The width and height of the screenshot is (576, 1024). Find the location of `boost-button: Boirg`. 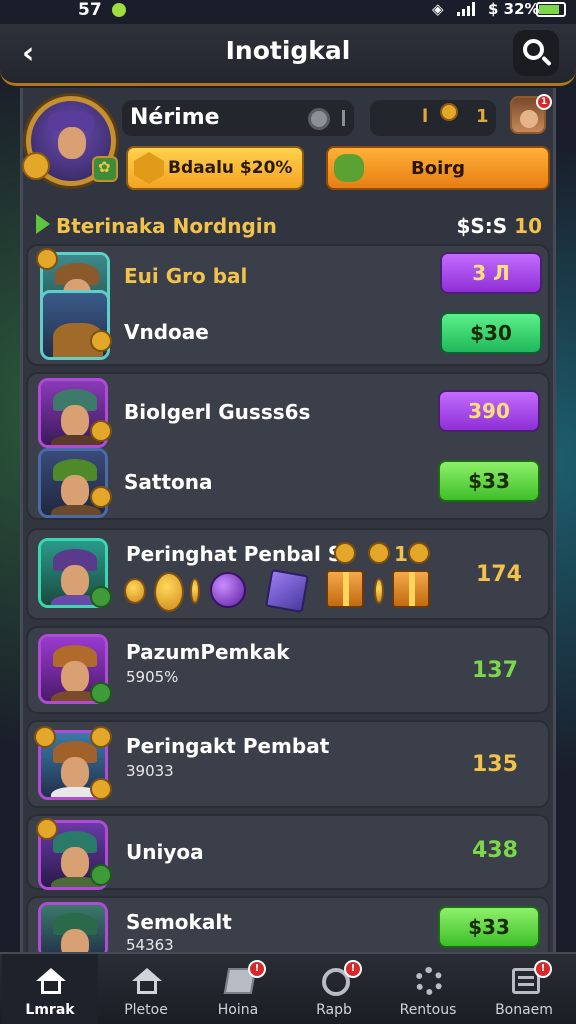

boost-button: Boirg is located at coordinates (438, 168).